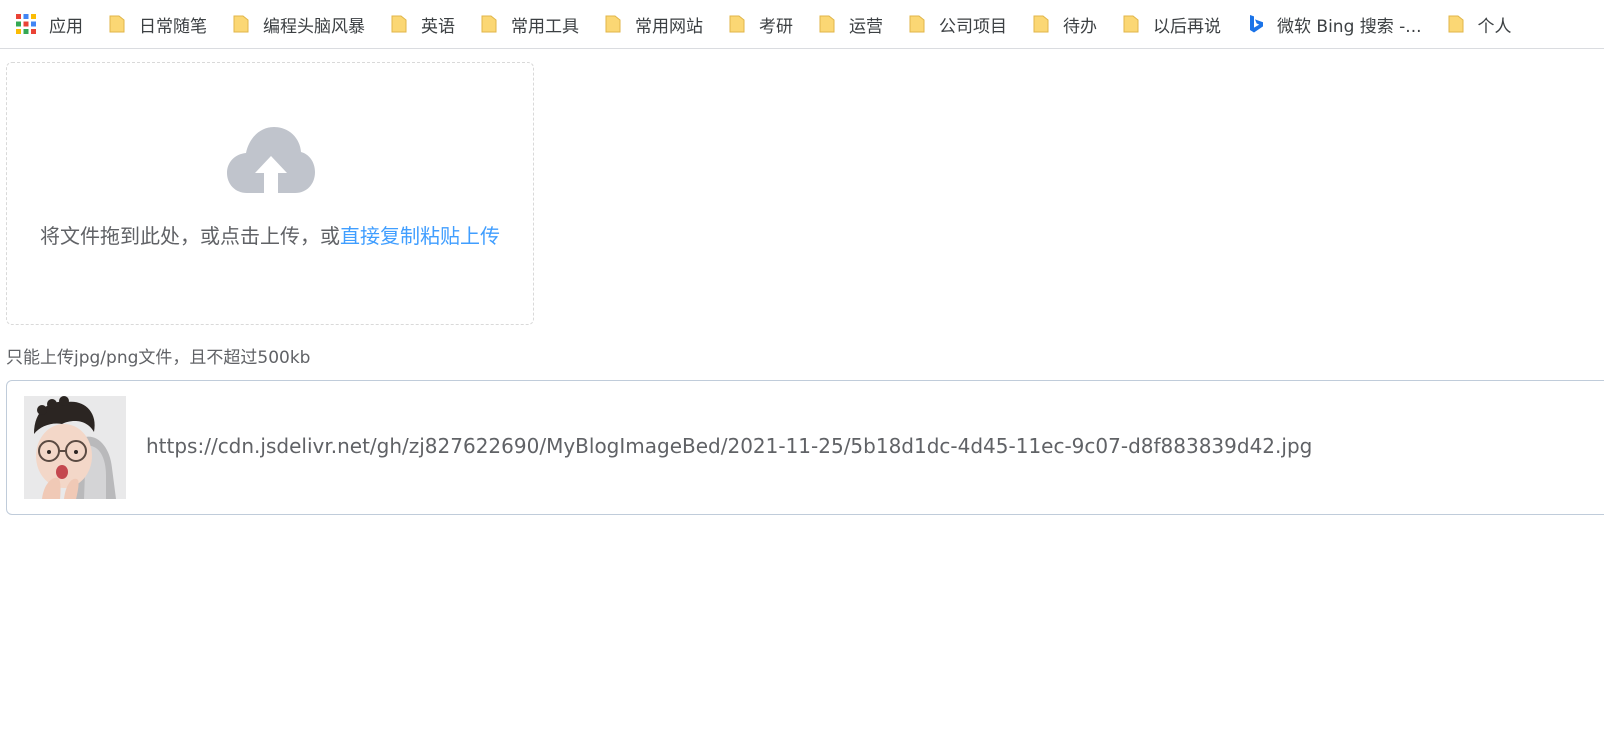 This screenshot has width=1604, height=740. What do you see at coordinates (75, 447) in the screenshot?
I see `file-thumbnail` at bounding box center [75, 447].